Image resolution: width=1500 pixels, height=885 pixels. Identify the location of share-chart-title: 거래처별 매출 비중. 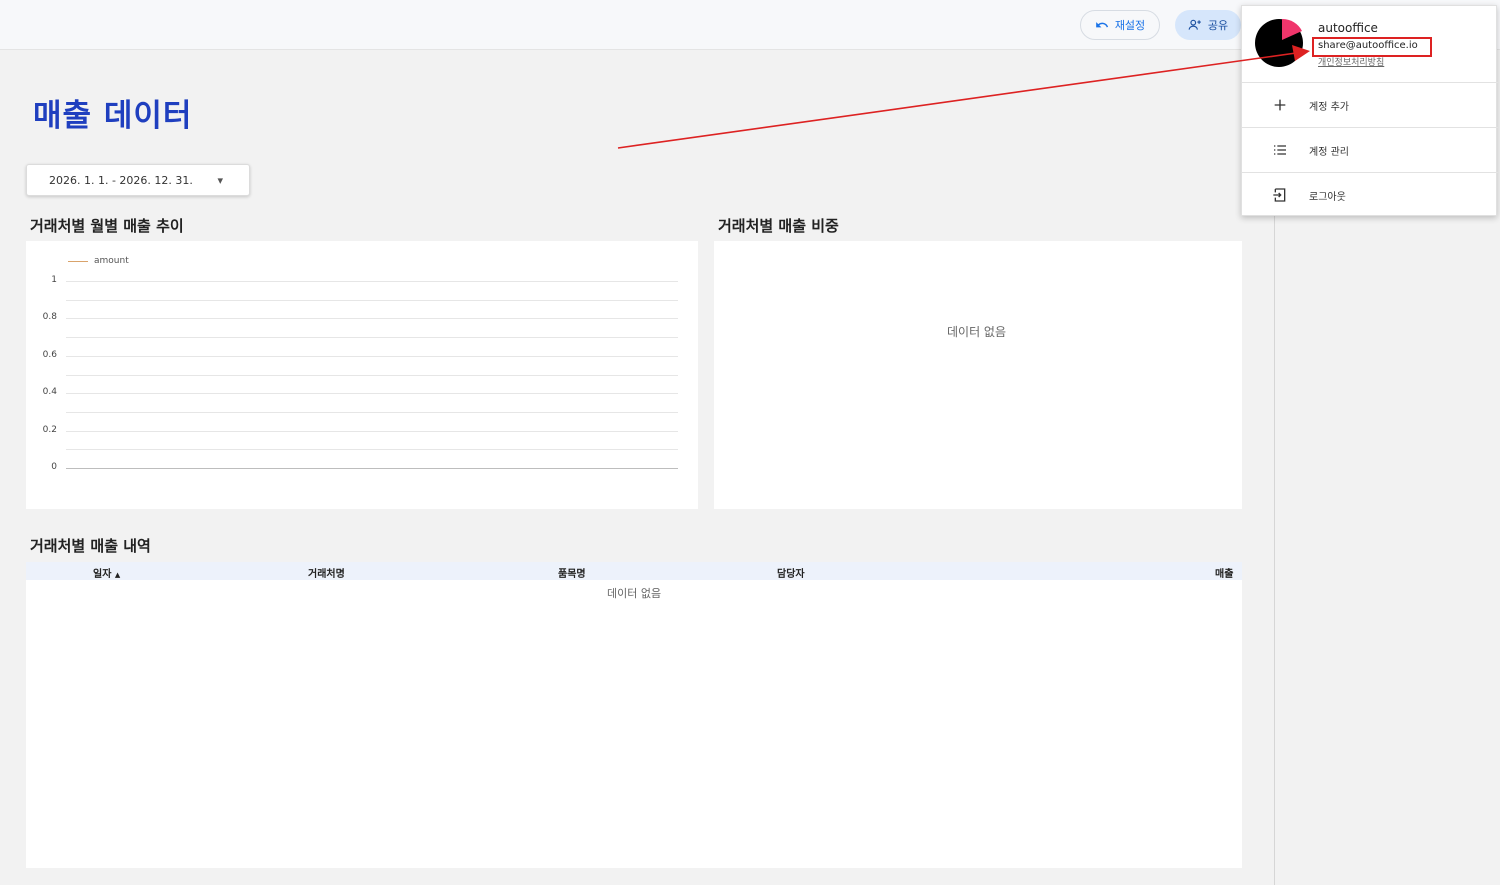
(778, 226).